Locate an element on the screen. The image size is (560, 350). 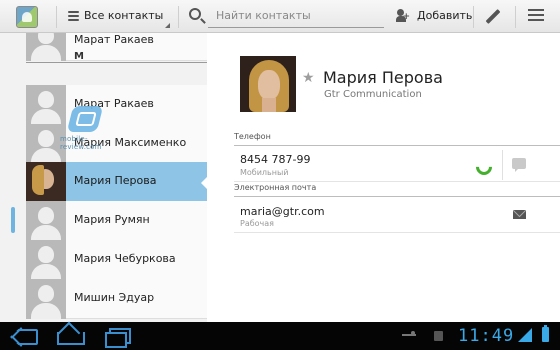
list-item: Мария Чебуркова is located at coordinates (116, 260).